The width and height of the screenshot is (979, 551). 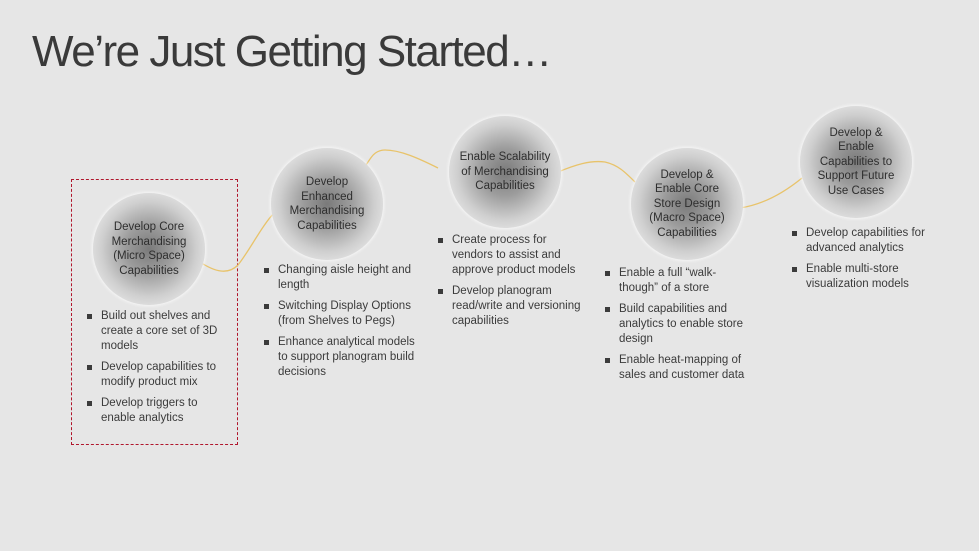 I want to click on bullet-item: Enable a full “walk-though” of a store, so click(x=680, y=281).